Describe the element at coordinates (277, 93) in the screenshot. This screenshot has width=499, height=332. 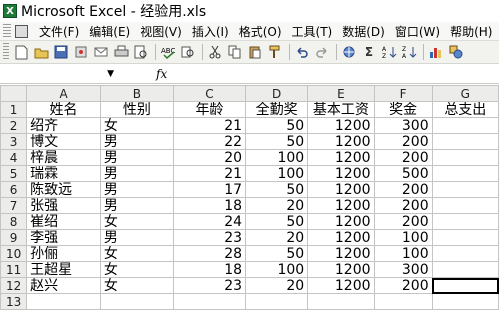
I see `column-header-d: D` at that location.